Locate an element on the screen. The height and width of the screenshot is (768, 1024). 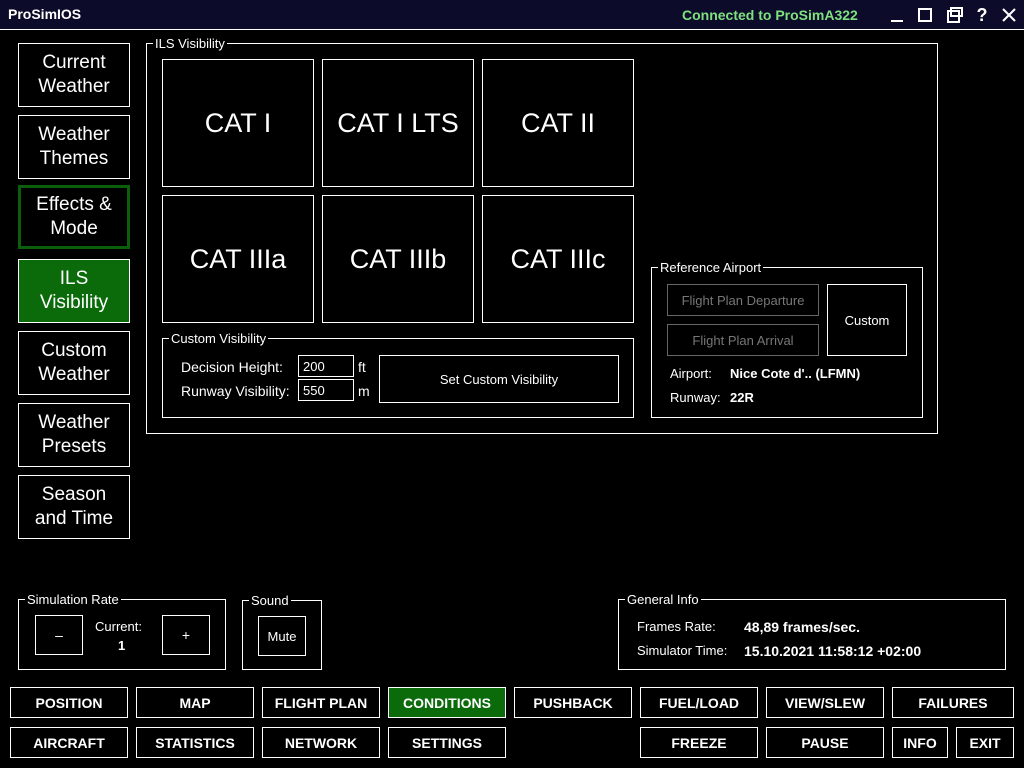
nav-exit: EXIT is located at coordinates (985, 742).